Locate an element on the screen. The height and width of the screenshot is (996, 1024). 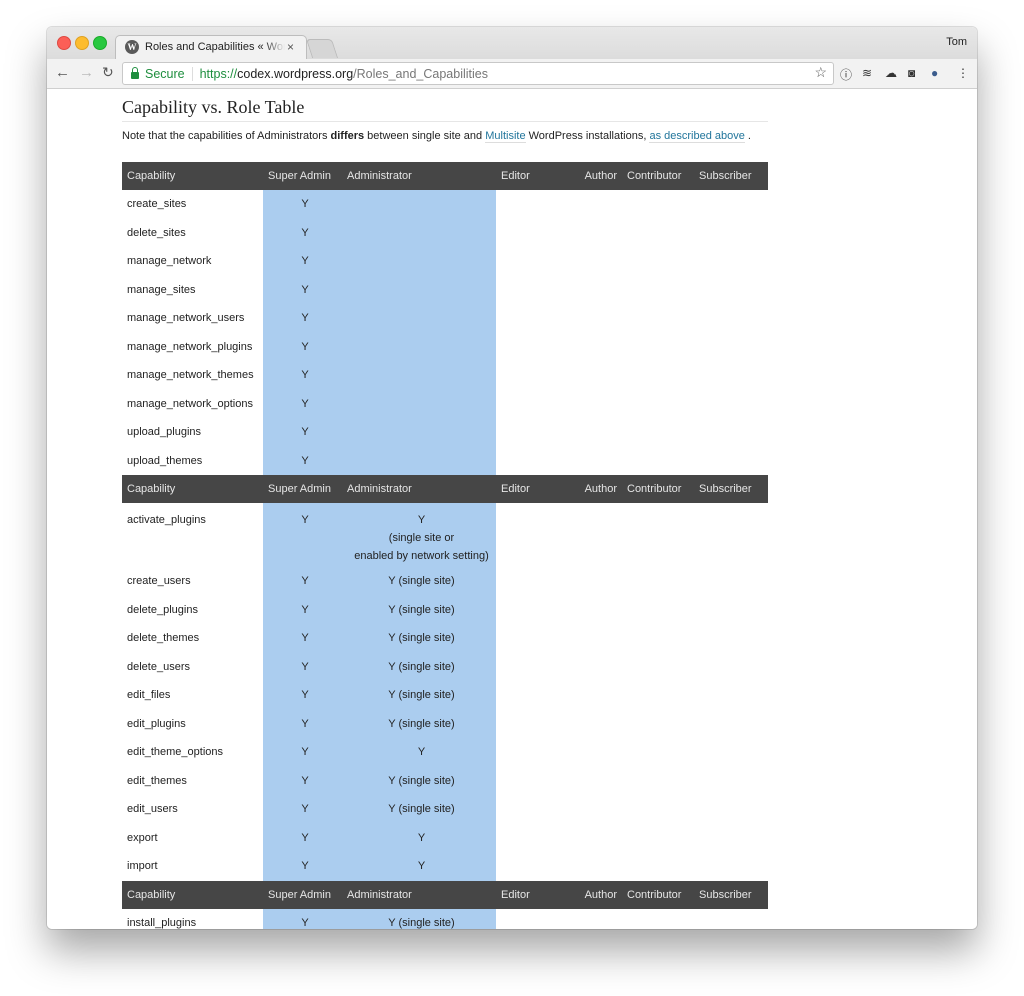
buffer-icon: ≋ is located at coordinates (867, 73).